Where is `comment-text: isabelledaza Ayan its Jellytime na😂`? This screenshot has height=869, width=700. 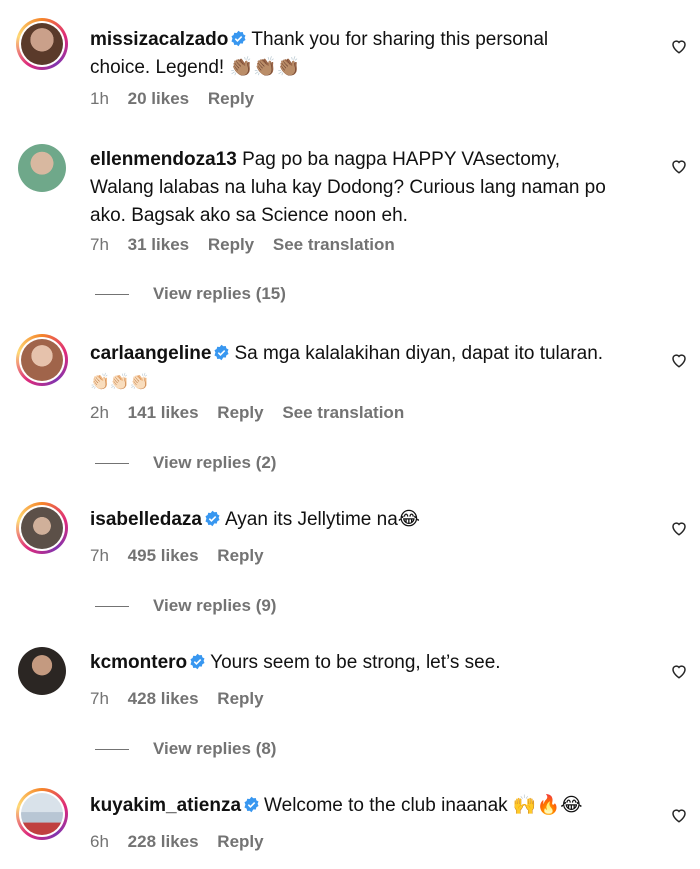 comment-text: isabelledaza Ayan its Jellytime na😂 is located at coordinates (370, 520).